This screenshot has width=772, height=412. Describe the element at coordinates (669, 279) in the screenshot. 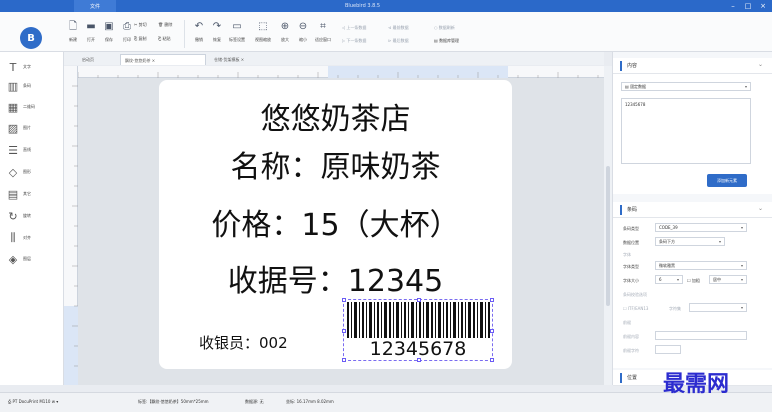

I see `font-size-select: 6 ▾` at that location.